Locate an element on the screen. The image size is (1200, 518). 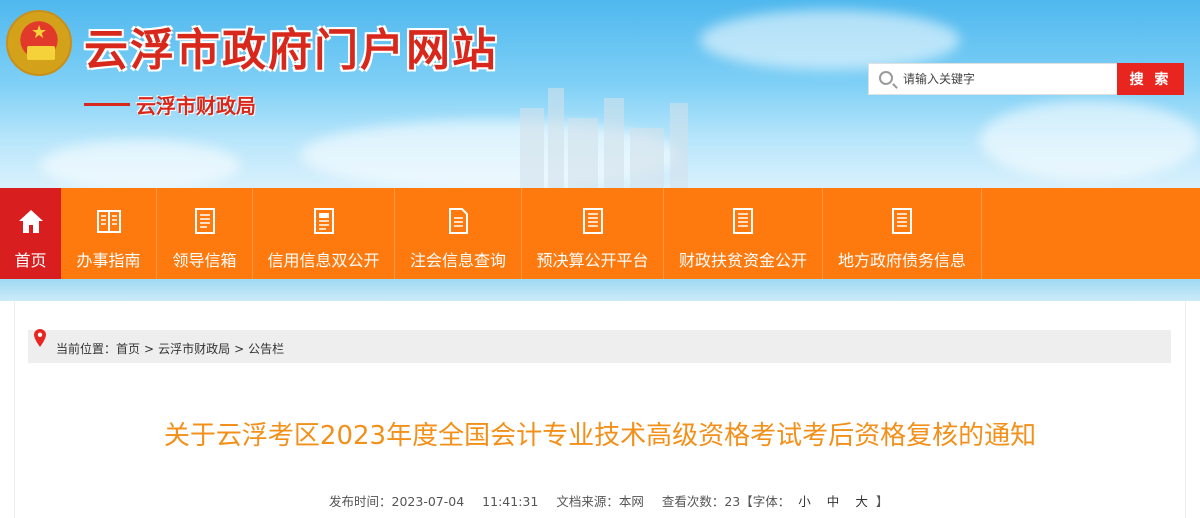
font-label: 【字体： is located at coordinates (765, 501).